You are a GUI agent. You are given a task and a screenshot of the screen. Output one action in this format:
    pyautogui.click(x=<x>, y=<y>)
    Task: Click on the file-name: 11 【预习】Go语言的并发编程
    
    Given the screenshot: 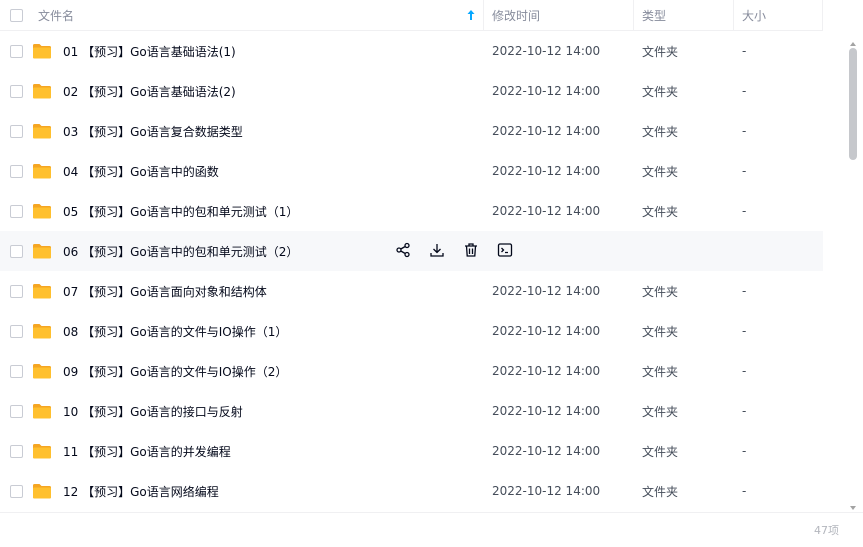 What is the action you would take?
    pyautogui.click(x=147, y=451)
    